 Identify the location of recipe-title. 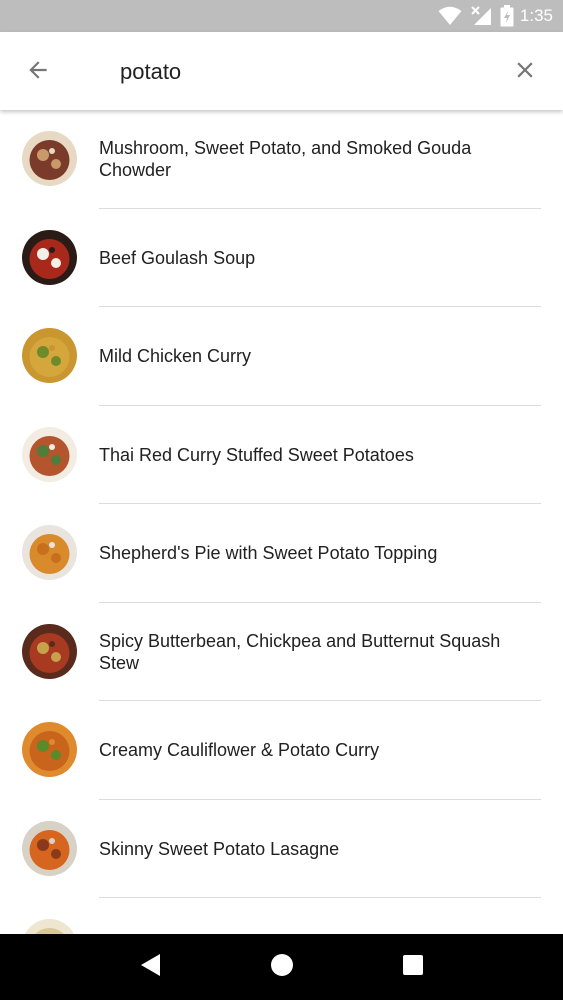
(316, 916).